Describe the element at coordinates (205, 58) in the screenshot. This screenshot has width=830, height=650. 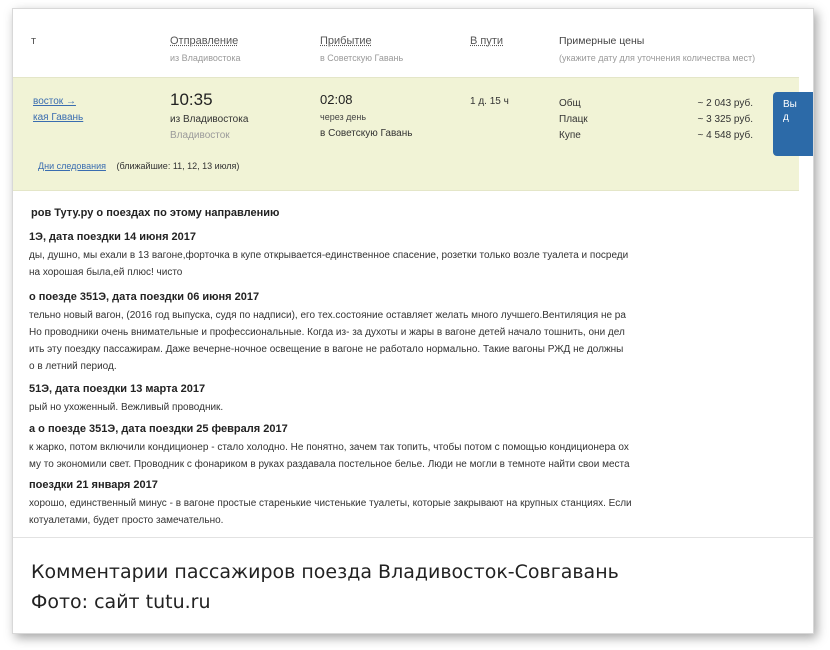
I see `departure-subtitle: из Владивостока` at that location.